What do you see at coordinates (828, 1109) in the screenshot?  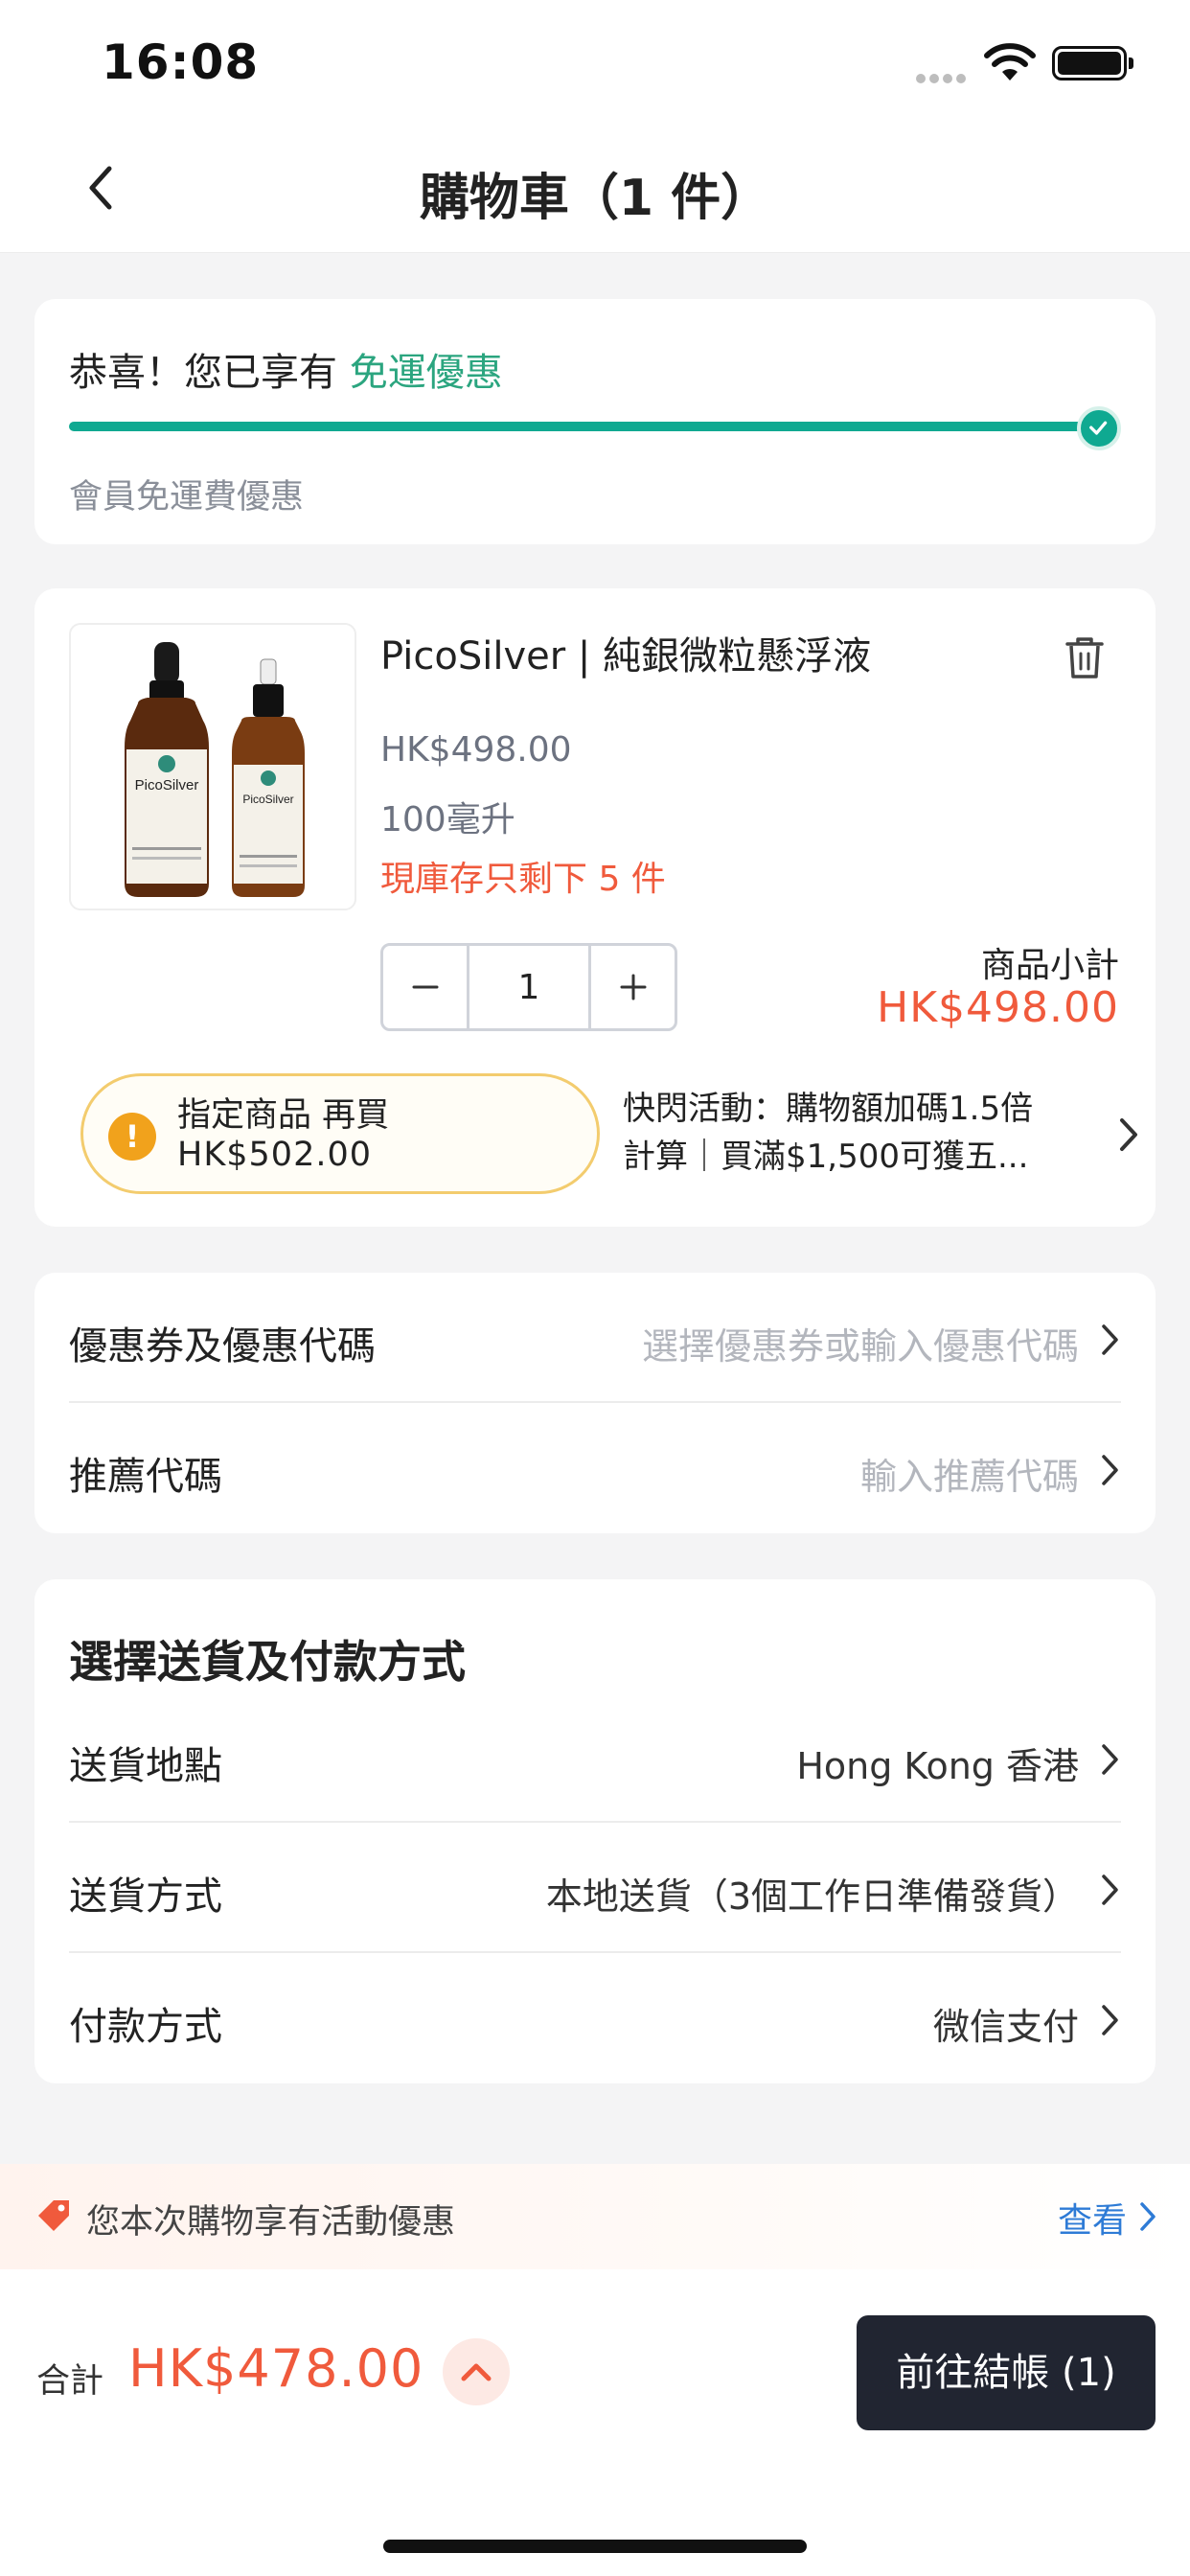 I see `flash-line-1: 快閃活動：購物額加碼1.5倍` at bounding box center [828, 1109].